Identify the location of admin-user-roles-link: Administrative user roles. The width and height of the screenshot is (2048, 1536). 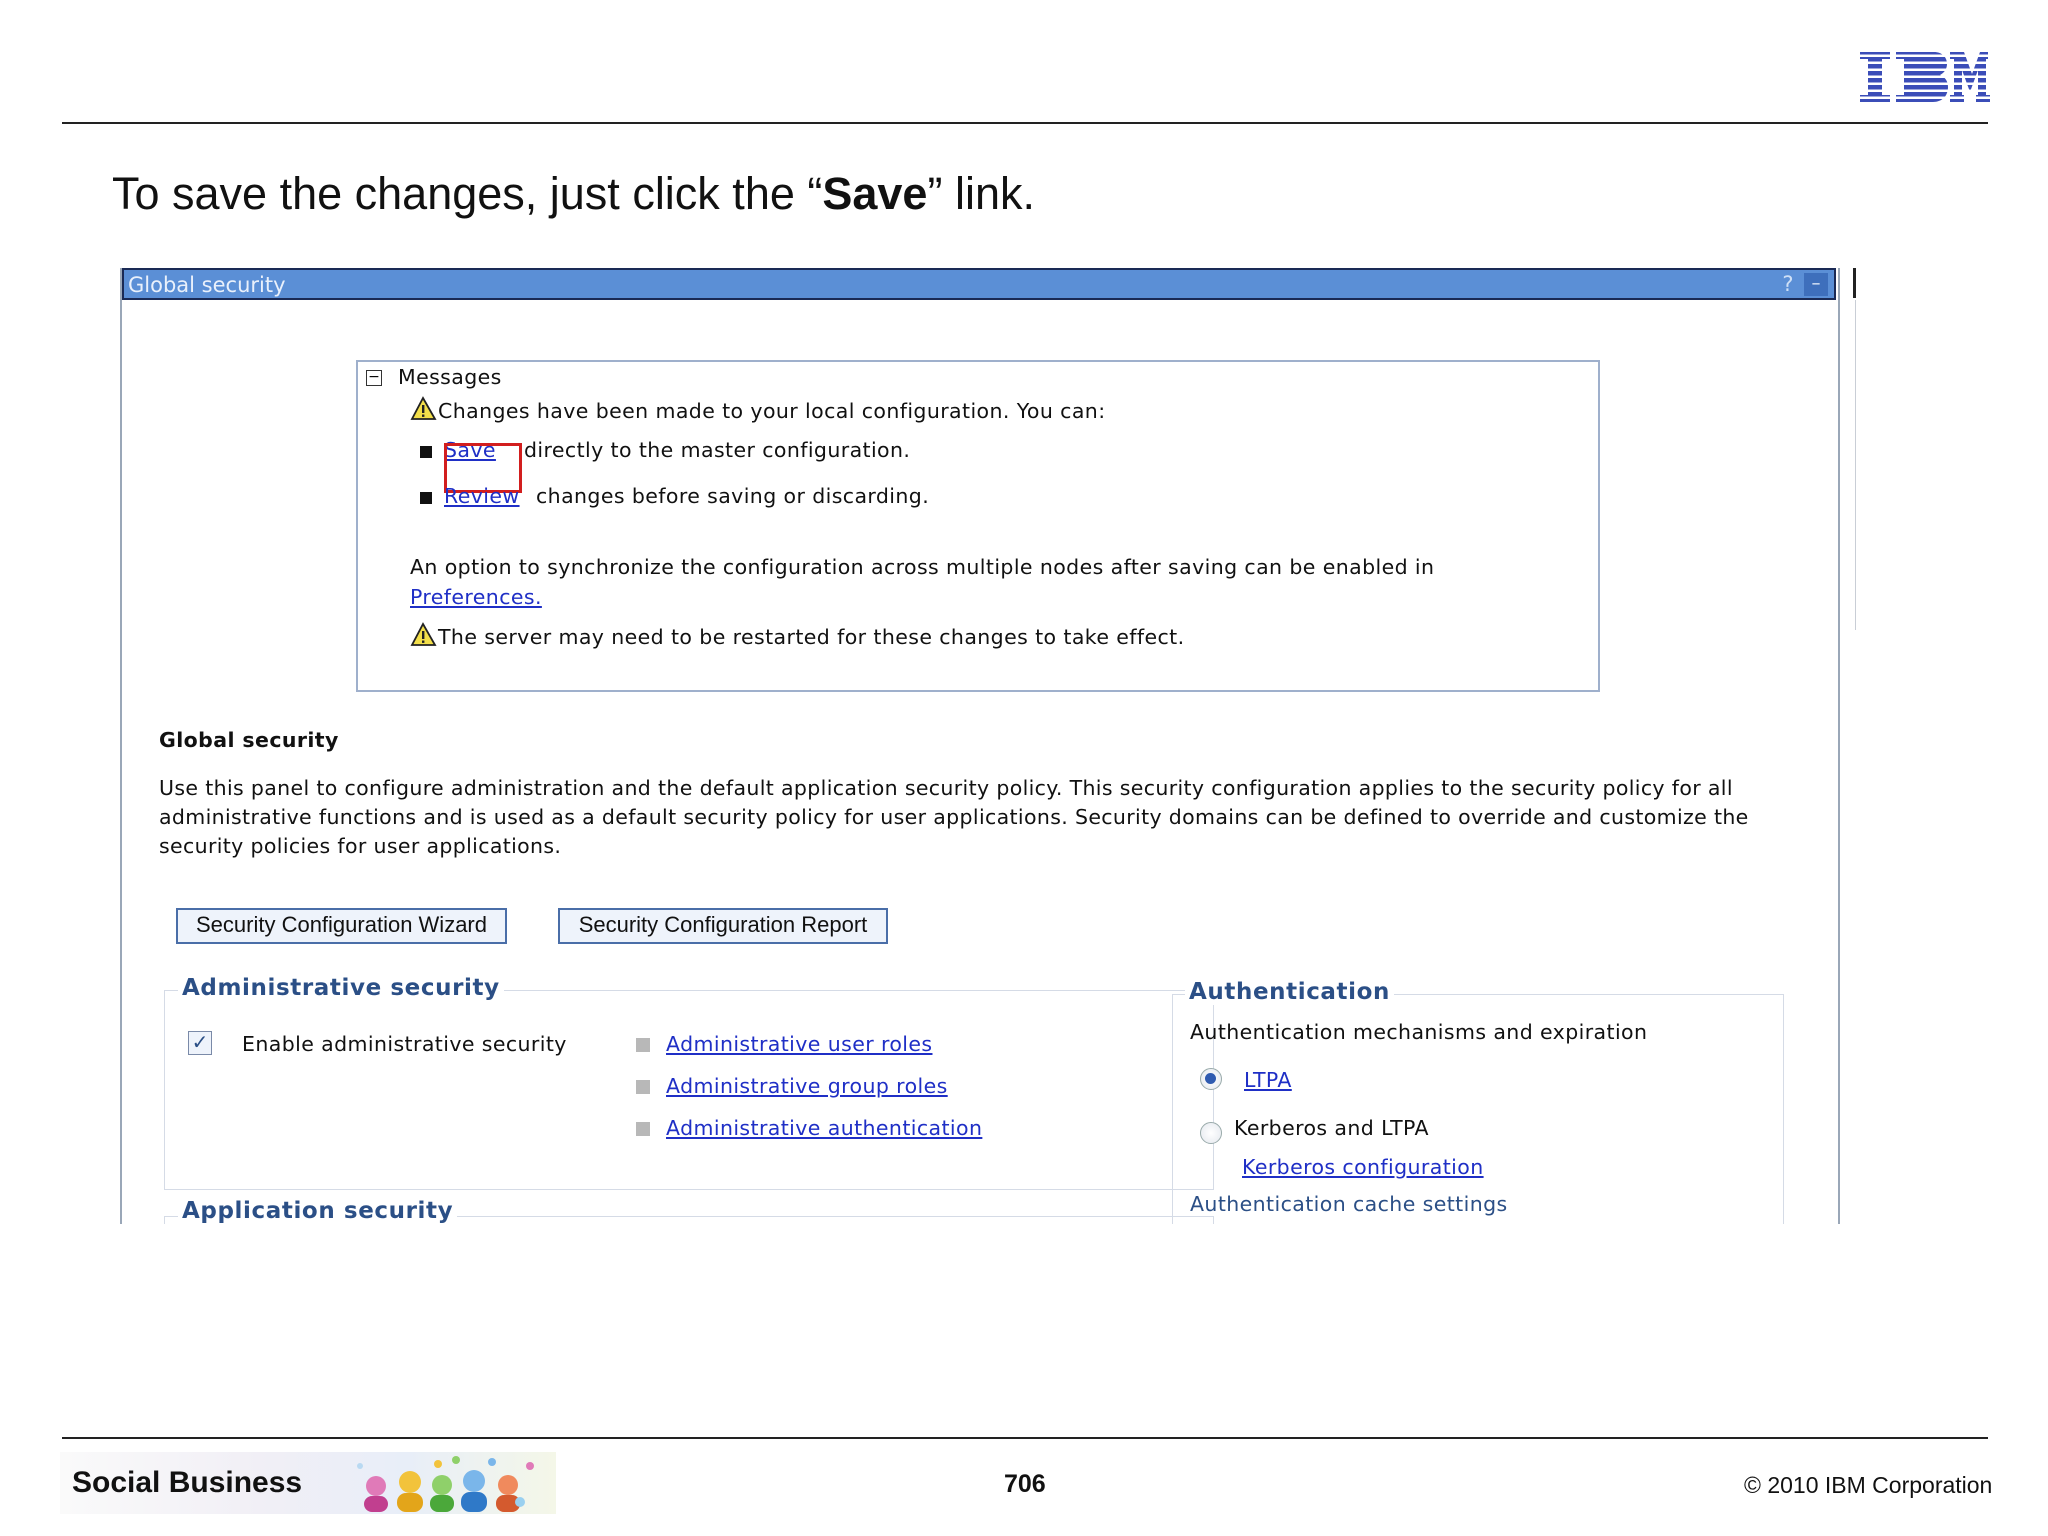
(799, 1044).